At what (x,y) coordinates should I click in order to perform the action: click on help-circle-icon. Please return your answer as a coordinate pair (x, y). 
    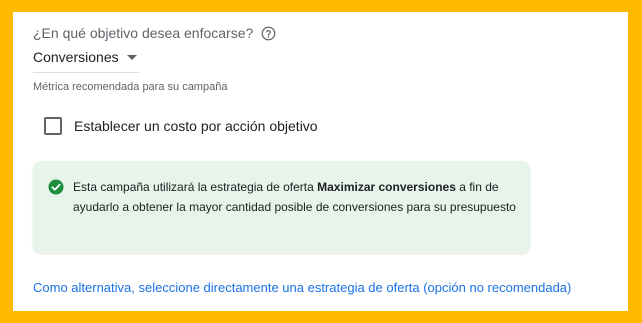
    Looking at the image, I should click on (268, 33).